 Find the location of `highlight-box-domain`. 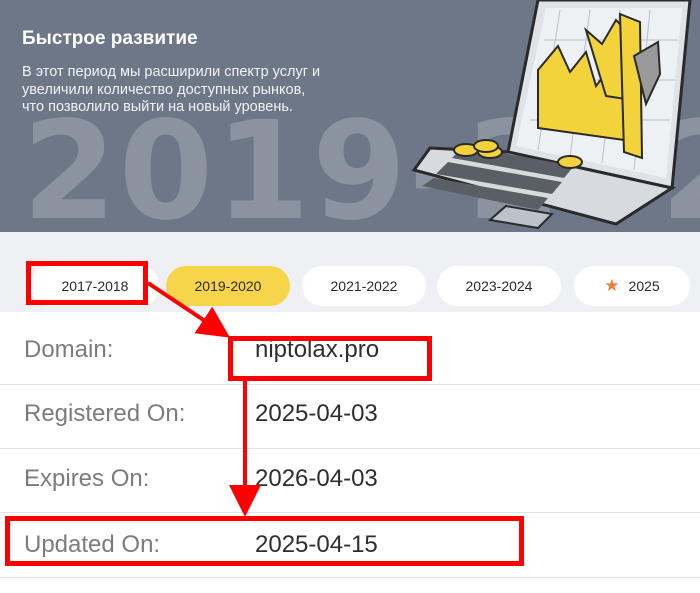

highlight-box-domain is located at coordinates (330, 358).